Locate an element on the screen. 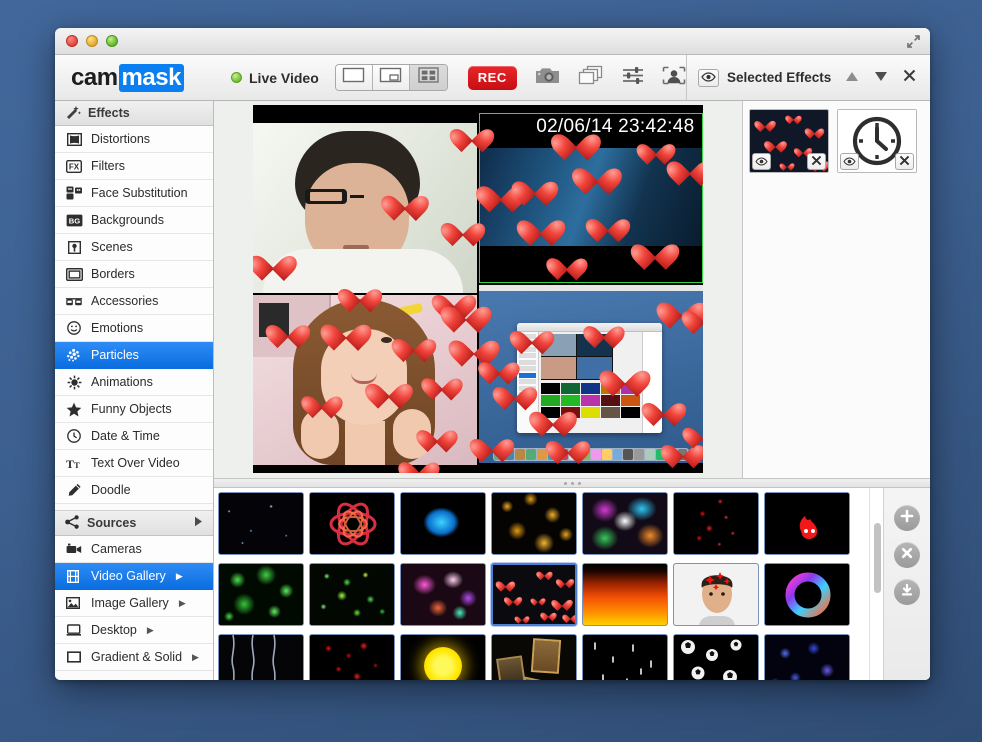 The height and width of the screenshot is (742, 982). sidebar-item-video-gallery: Video Gallery ▶ is located at coordinates (134, 576).